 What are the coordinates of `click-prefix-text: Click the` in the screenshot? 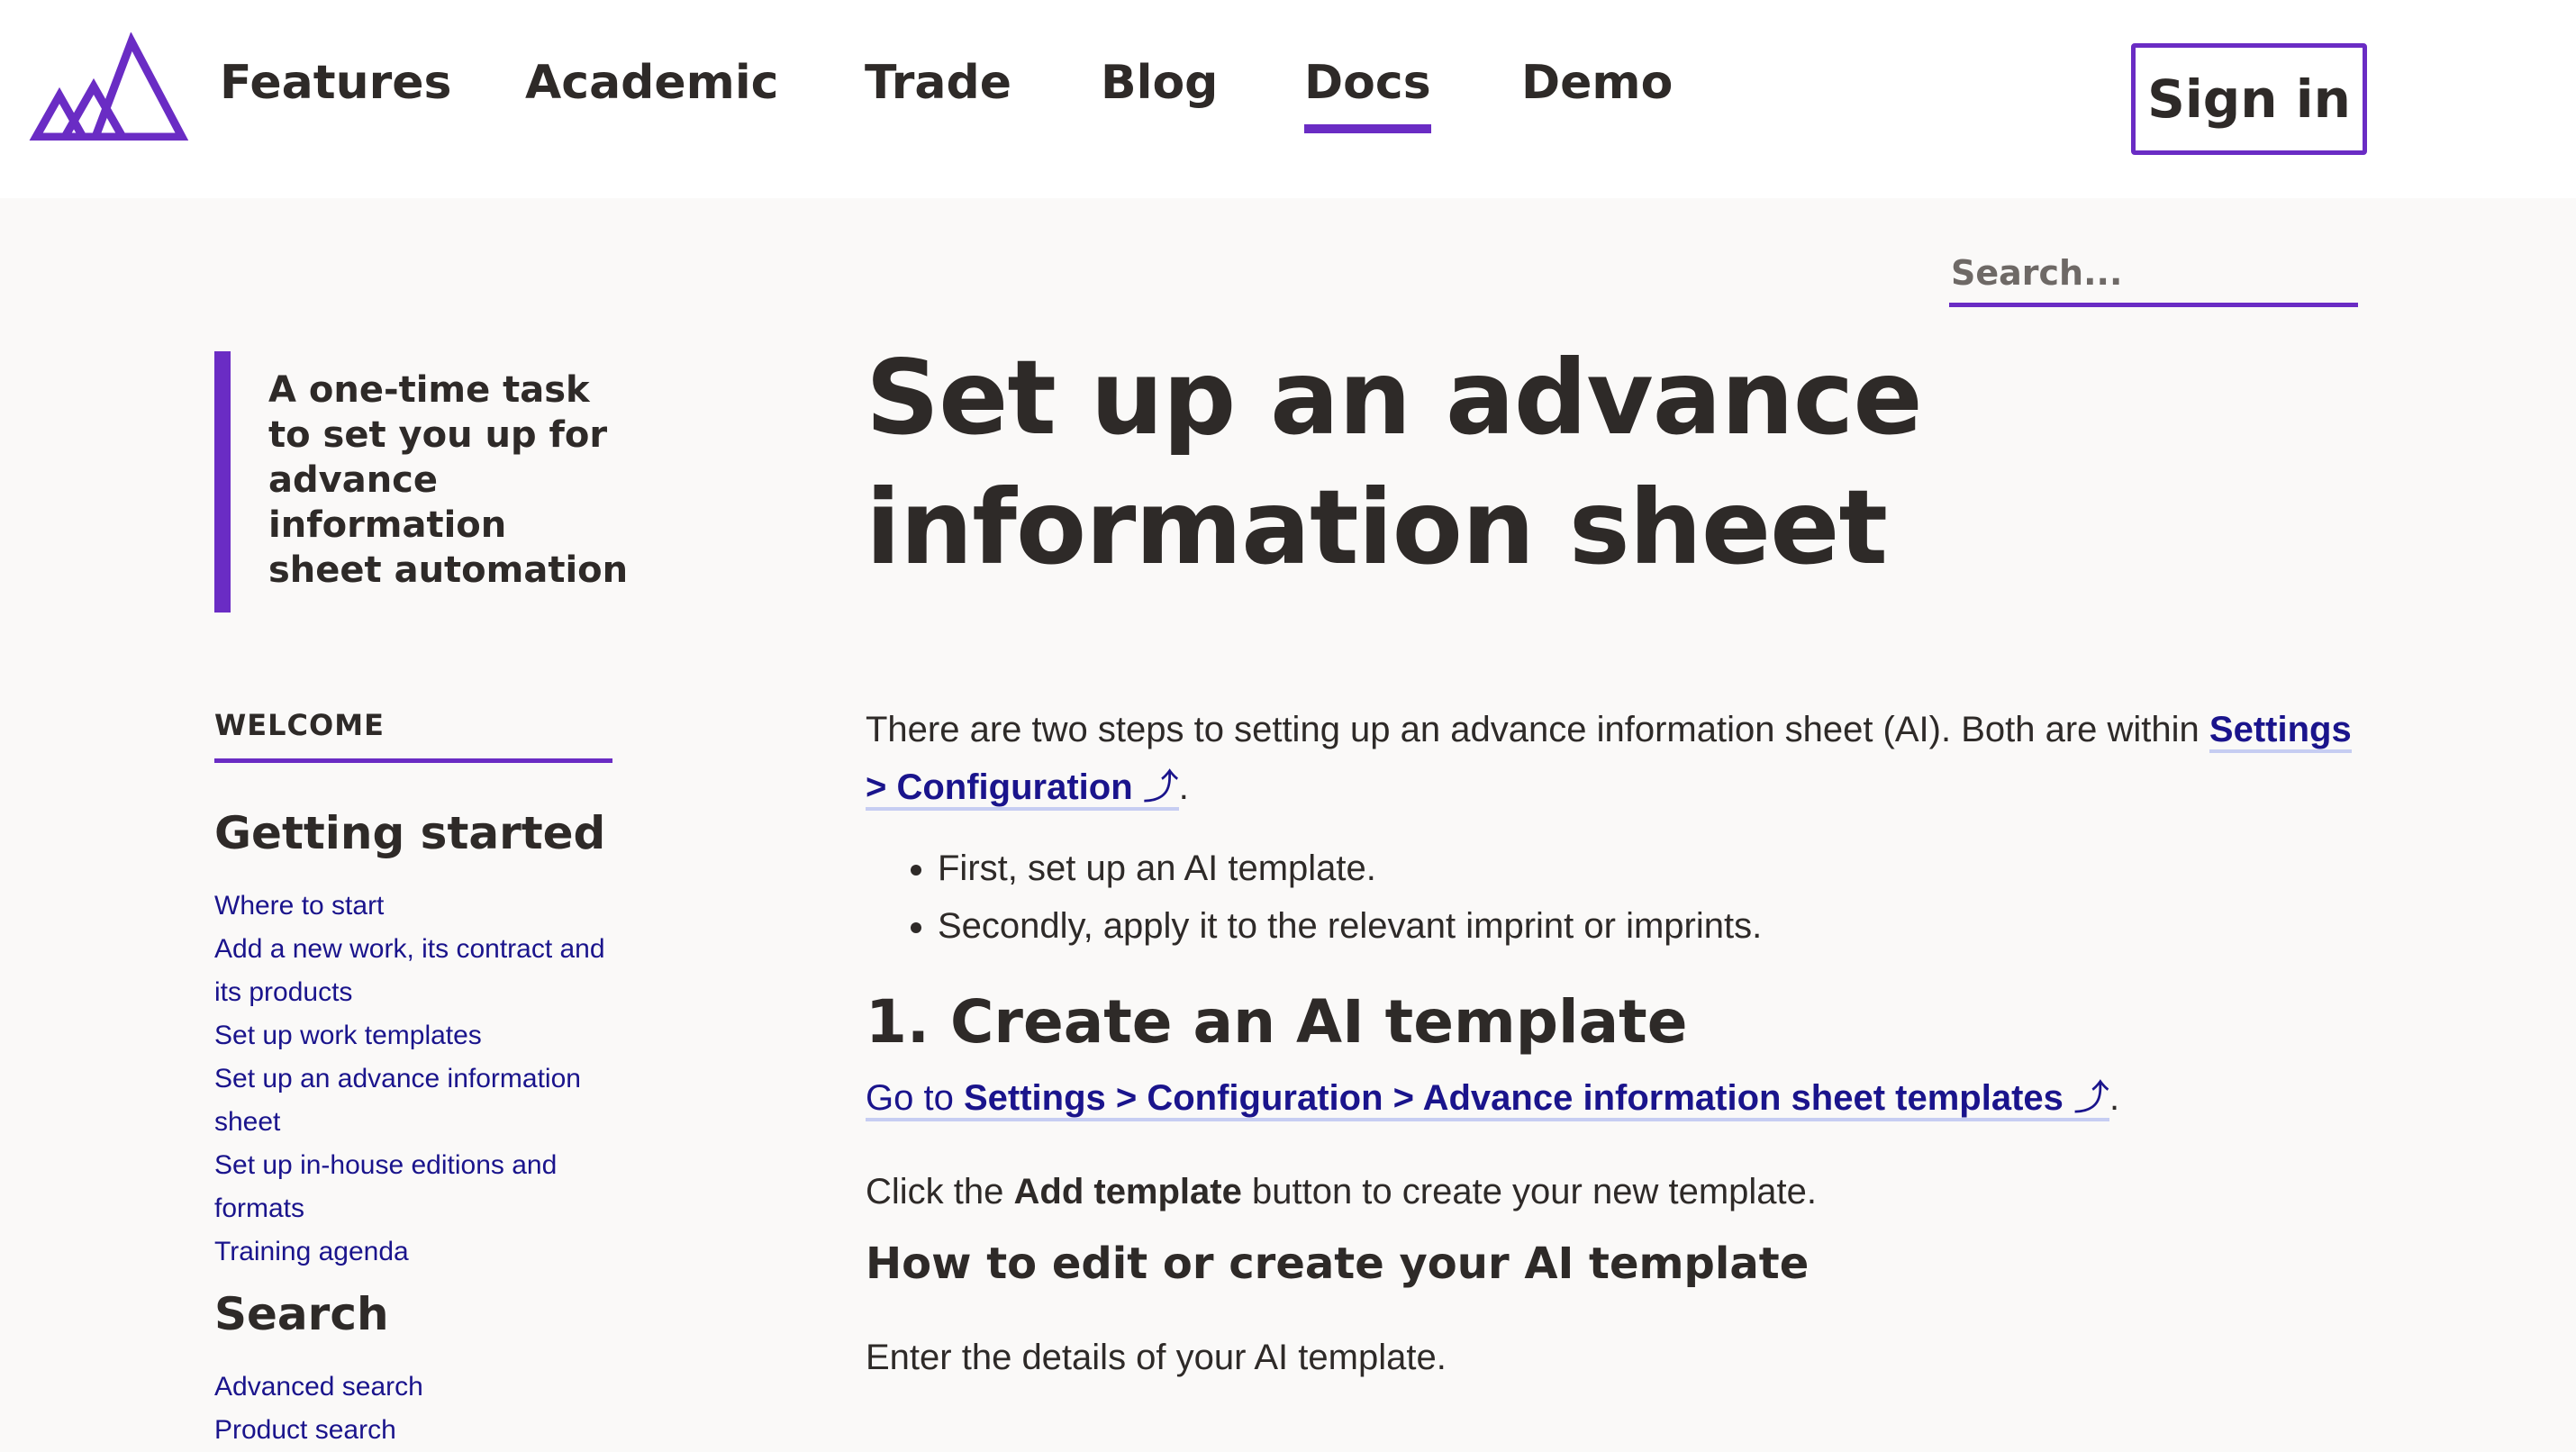 It's located at (940, 1192).